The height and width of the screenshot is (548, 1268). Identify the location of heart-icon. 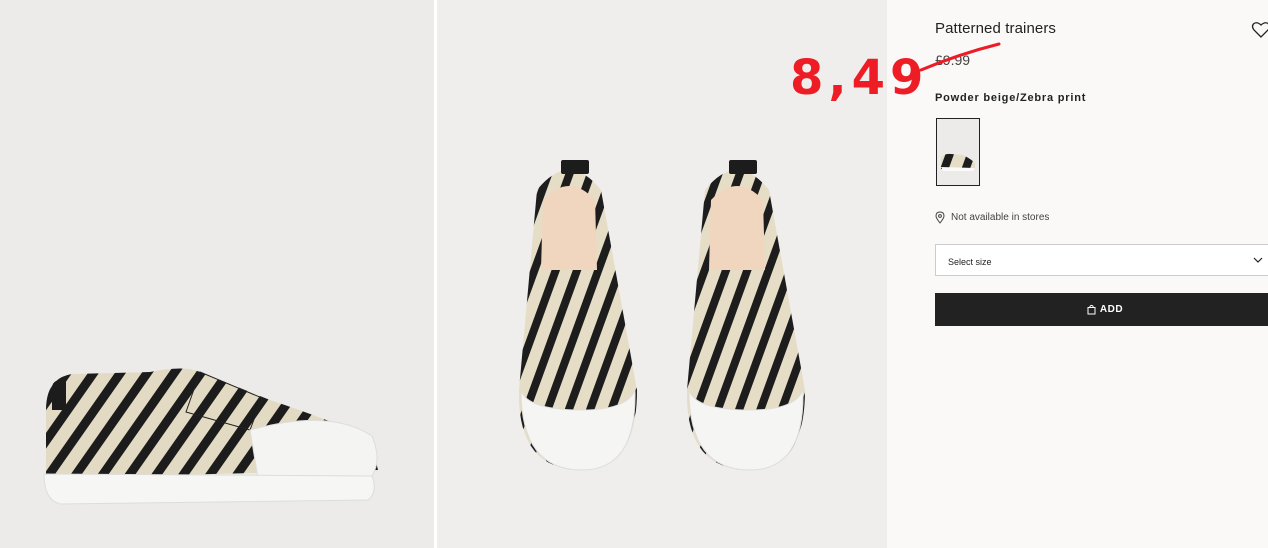
(1259, 30).